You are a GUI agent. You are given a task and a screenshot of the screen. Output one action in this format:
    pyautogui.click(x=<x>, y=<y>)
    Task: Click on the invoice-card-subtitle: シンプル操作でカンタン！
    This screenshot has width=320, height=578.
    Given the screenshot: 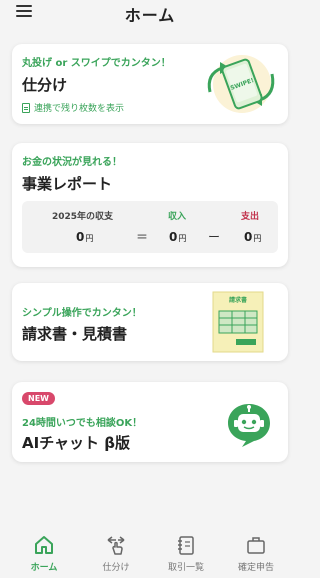 What is the action you would take?
    pyautogui.click(x=82, y=313)
    